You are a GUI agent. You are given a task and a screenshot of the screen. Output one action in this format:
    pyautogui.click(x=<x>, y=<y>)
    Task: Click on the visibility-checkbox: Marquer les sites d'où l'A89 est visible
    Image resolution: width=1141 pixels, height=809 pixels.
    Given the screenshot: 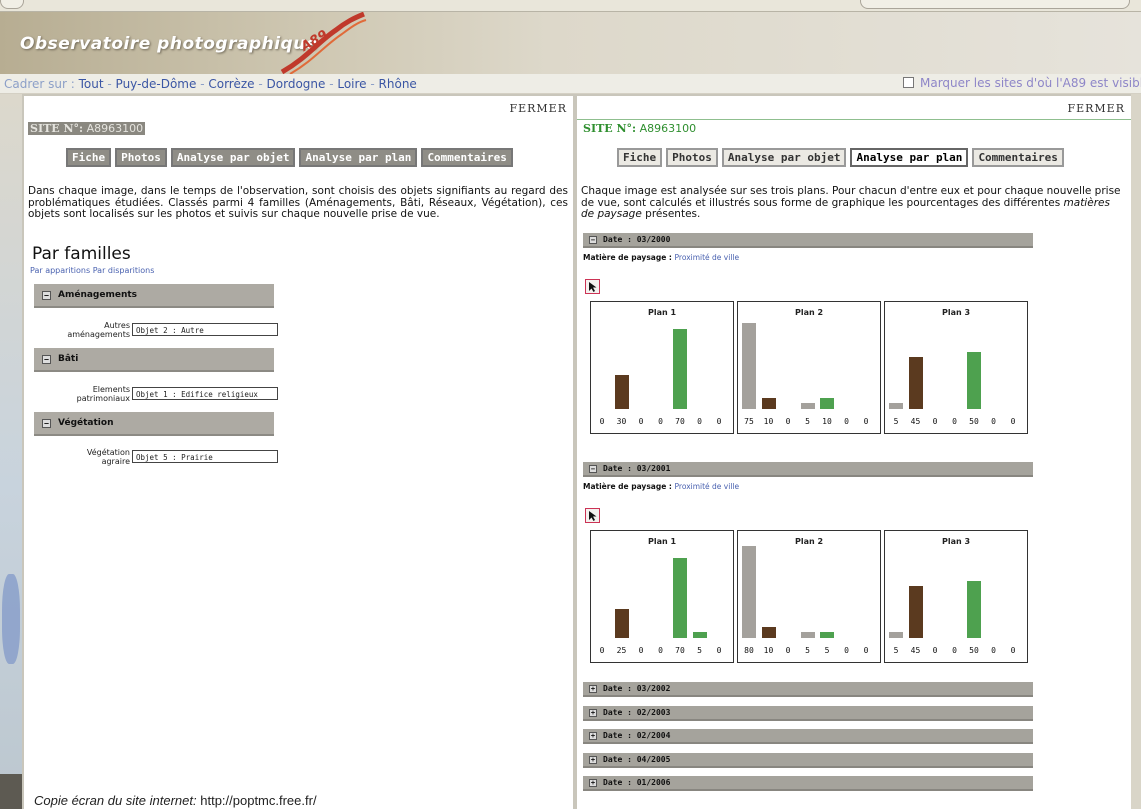 What is the action you would take?
    pyautogui.click(x=1022, y=83)
    